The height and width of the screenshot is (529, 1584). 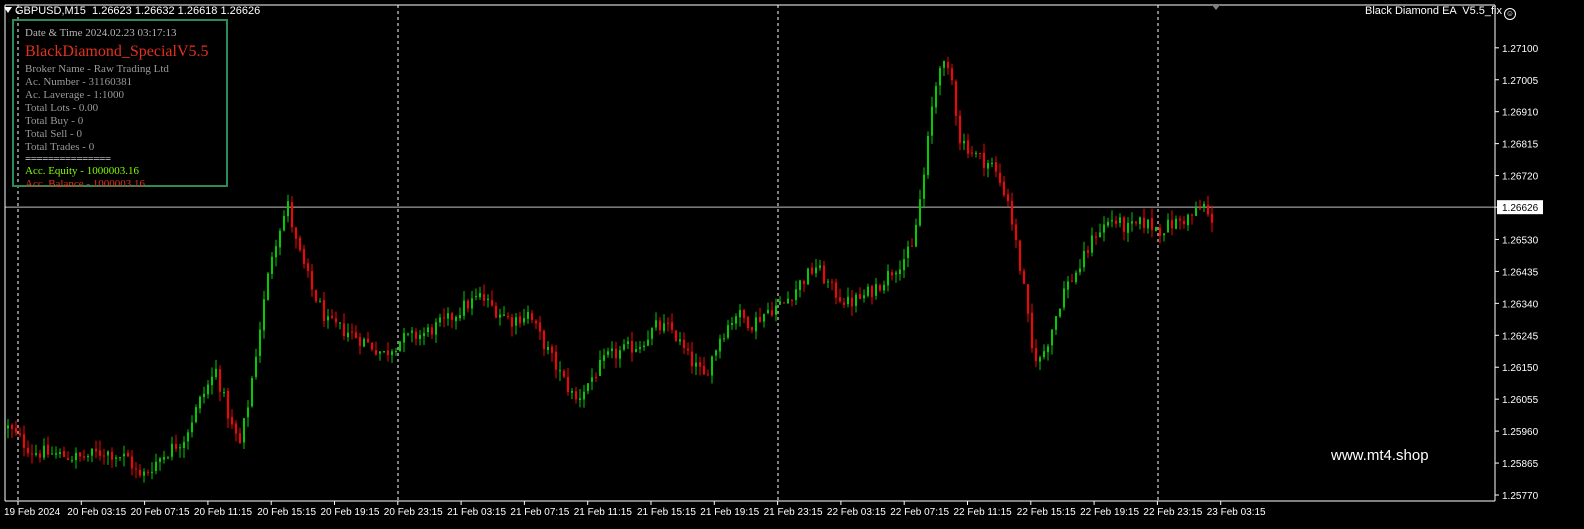 I want to click on expert-advisor-label: Black Diamond EA V5.5_fix ☺, so click(x=1440, y=12).